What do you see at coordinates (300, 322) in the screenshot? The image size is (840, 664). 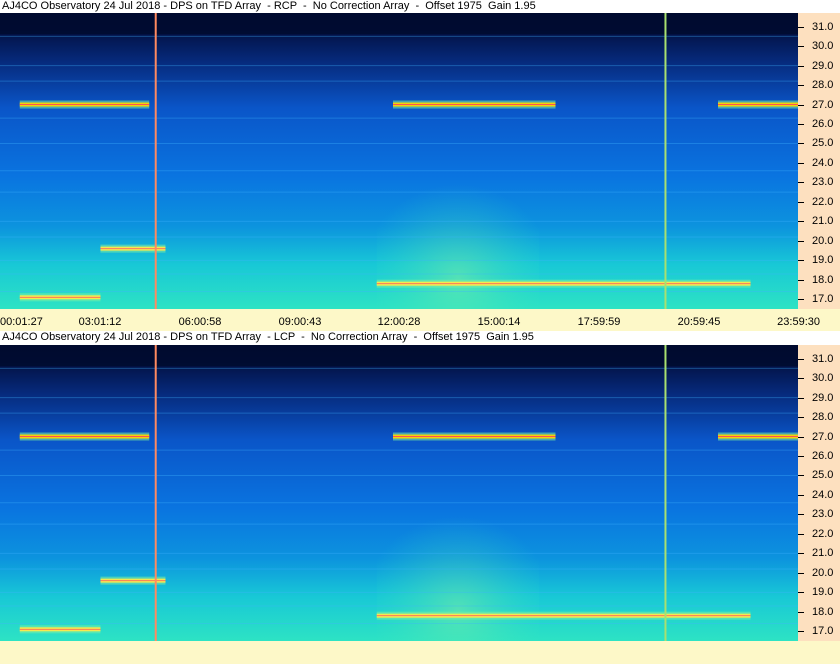 I see `x-tick-label: 09:00:43` at bounding box center [300, 322].